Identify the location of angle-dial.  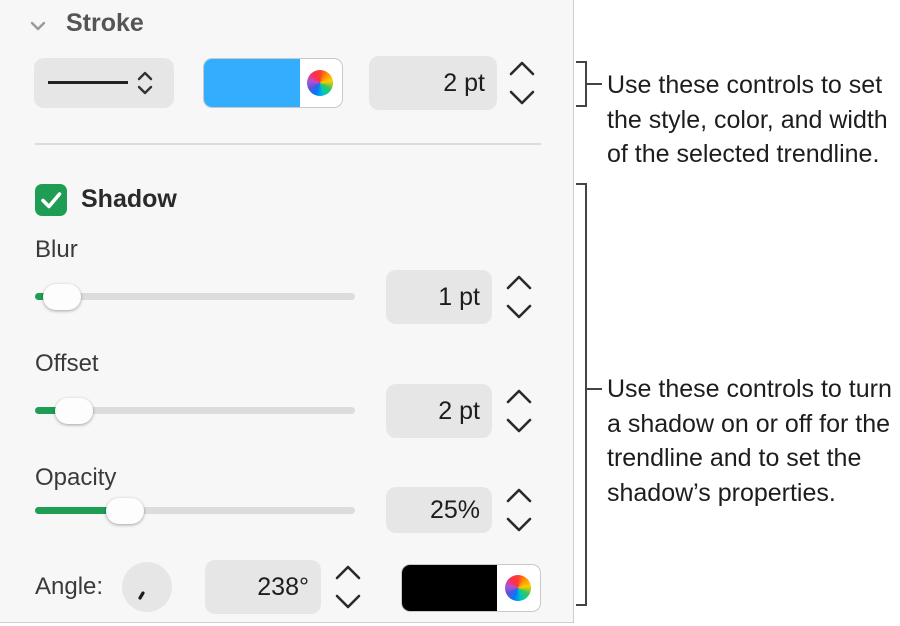
(147, 587).